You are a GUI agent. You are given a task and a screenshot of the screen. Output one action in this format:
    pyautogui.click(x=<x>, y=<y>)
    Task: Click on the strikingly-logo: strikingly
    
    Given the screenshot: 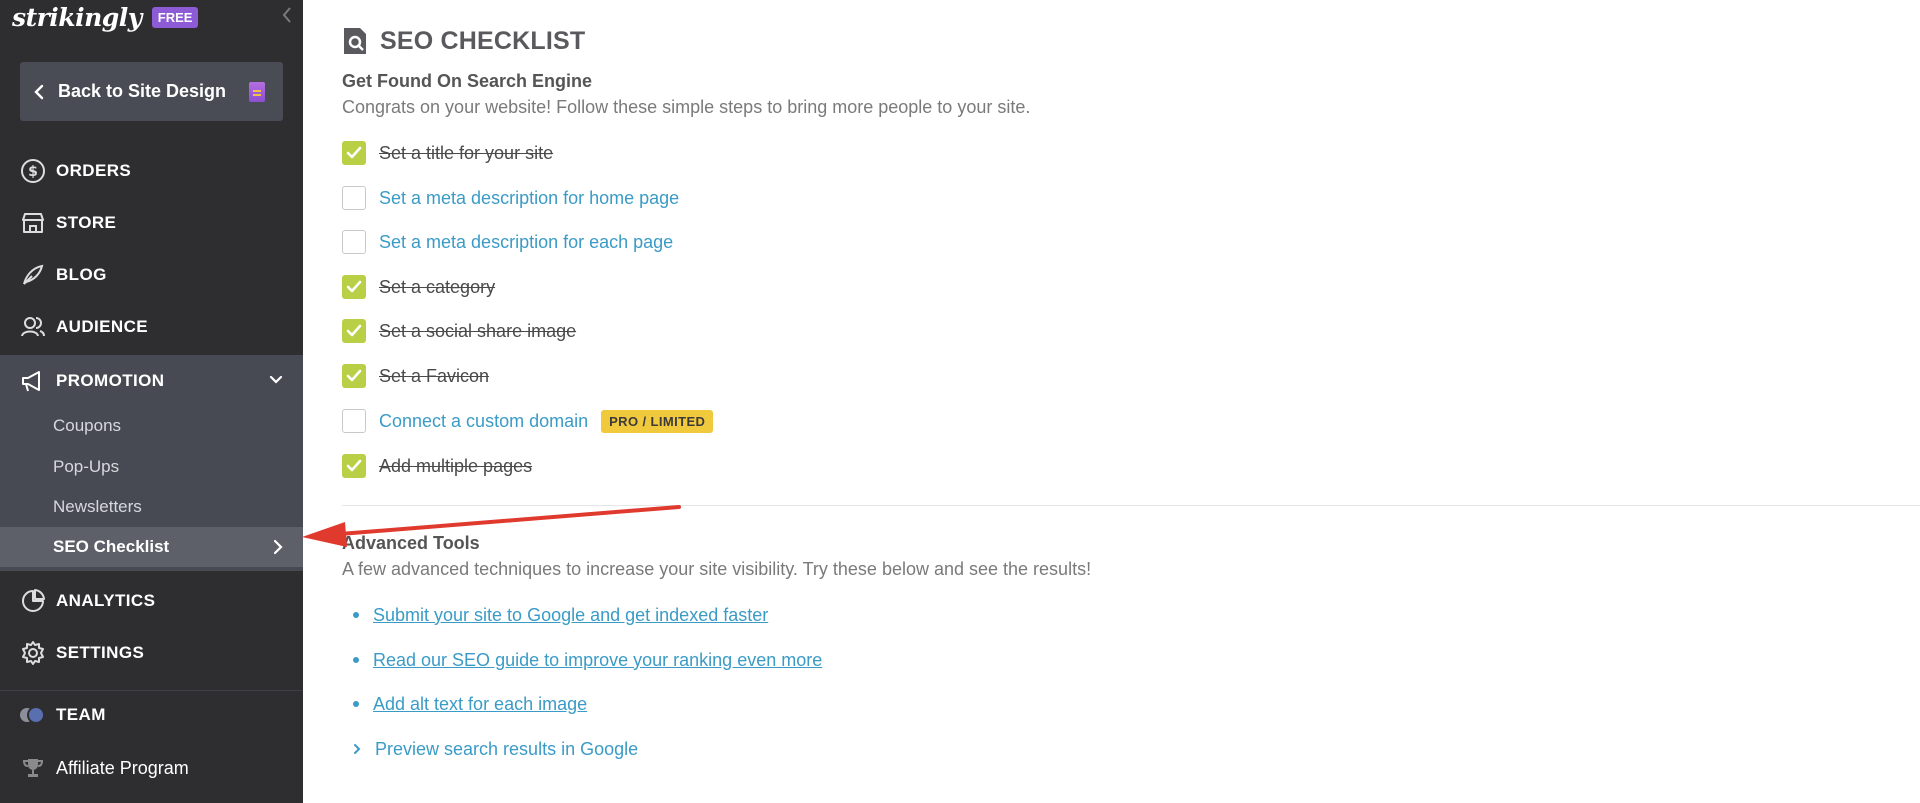 What is the action you would take?
    pyautogui.click(x=77, y=17)
    